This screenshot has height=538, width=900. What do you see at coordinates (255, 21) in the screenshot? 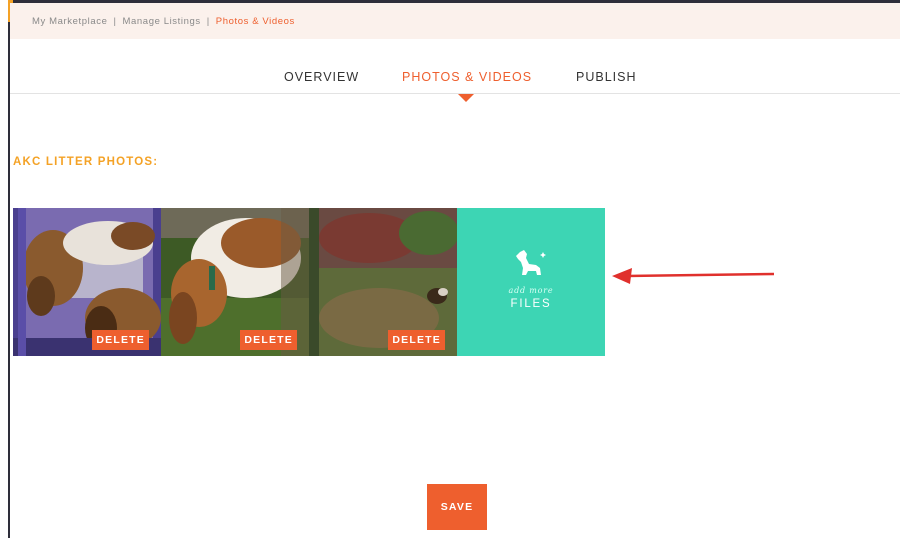
I see `breadcrumb-photos-videos: Photos & Videos` at bounding box center [255, 21].